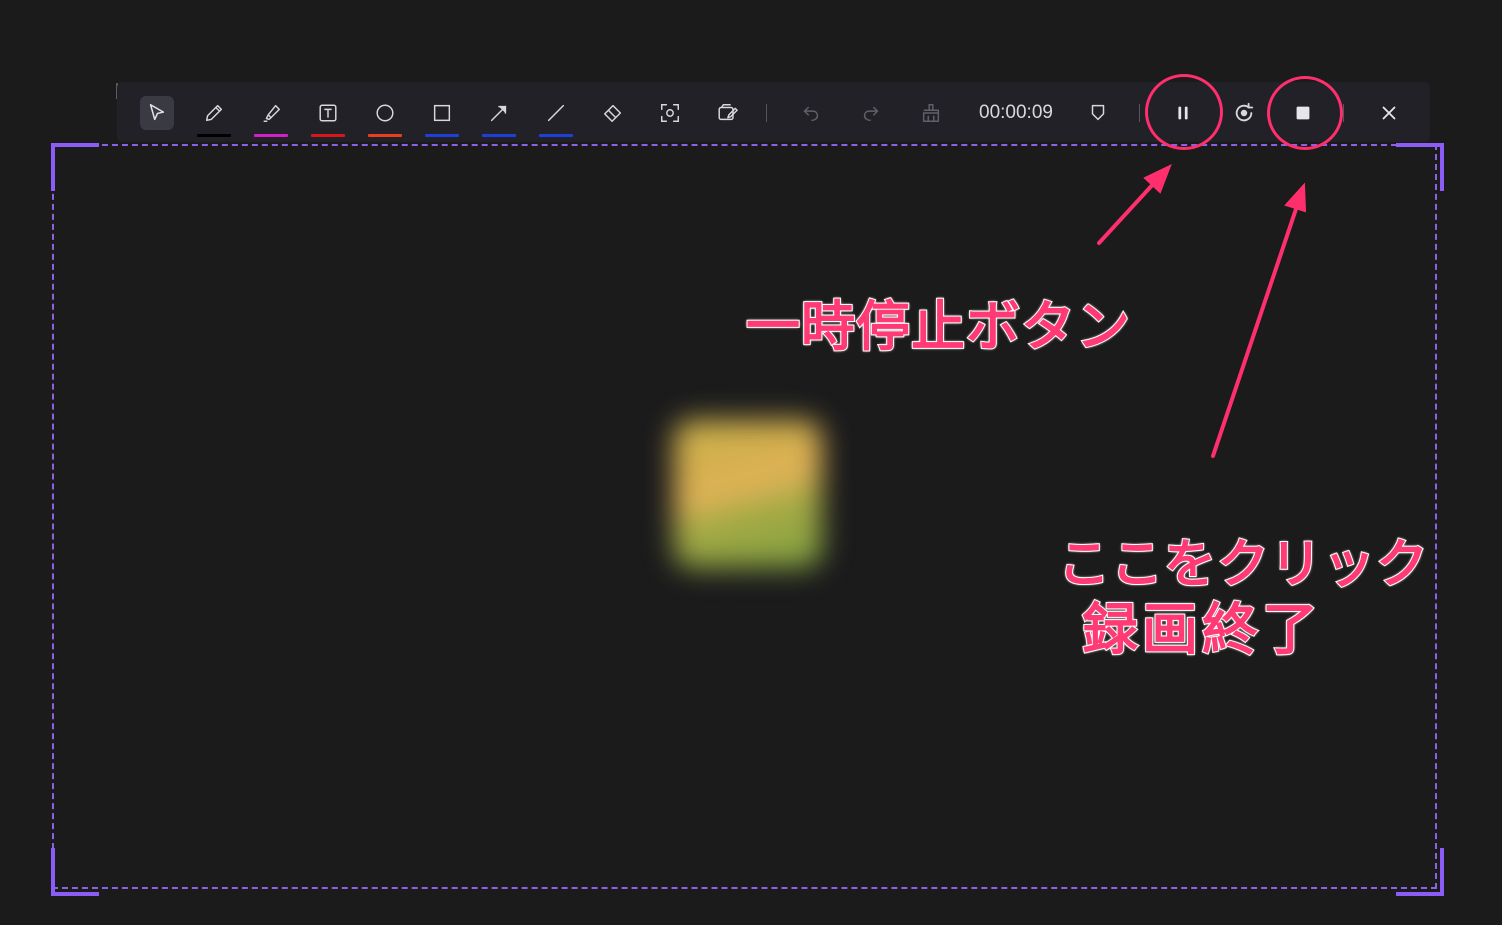 This screenshot has width=1502, height=925. I want to click on circle-tool-button, so click(385, 116).